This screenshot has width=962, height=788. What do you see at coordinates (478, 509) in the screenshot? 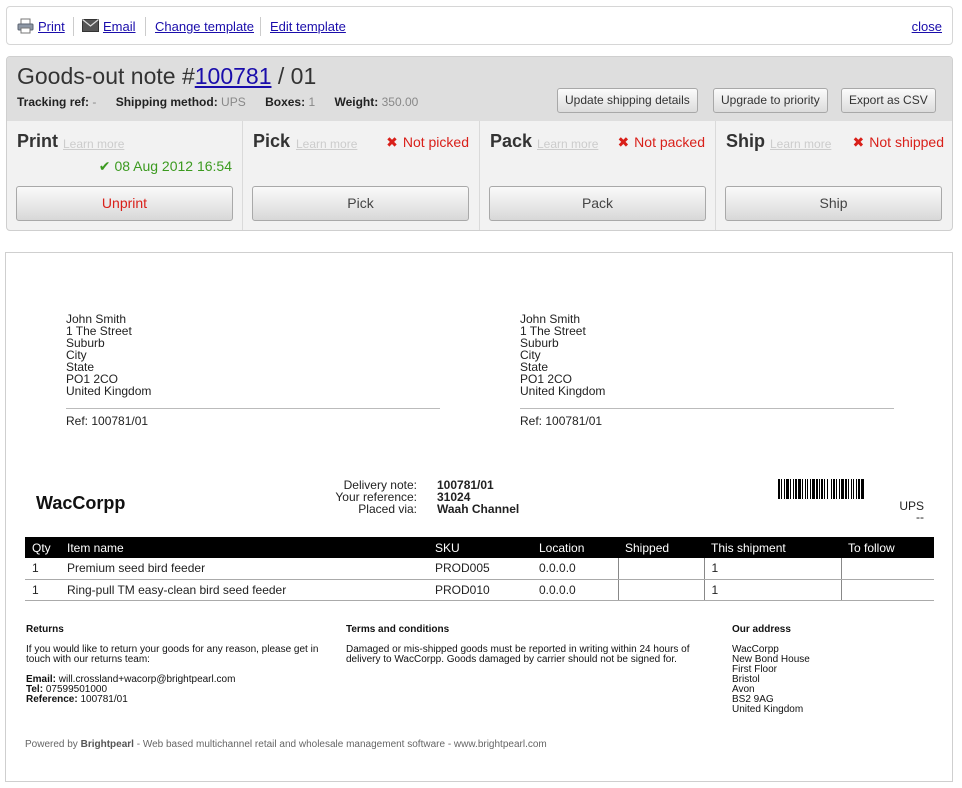
I see `placed-via-value: Waah Channel` at bounding box center [478, 509].